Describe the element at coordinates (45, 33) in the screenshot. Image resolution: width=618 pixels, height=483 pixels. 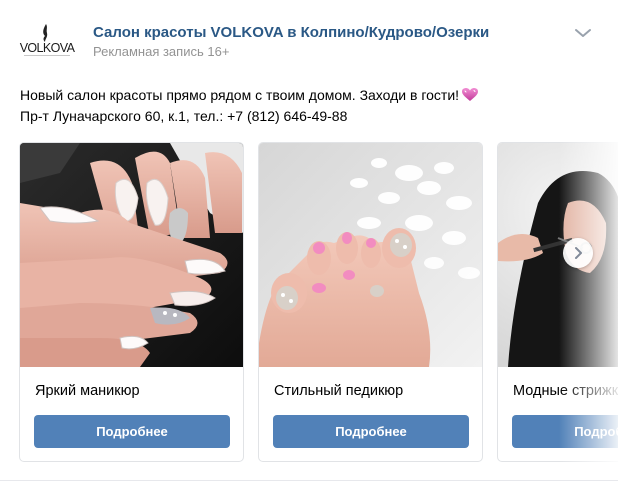
I see `logo-mark-icon` at that location.